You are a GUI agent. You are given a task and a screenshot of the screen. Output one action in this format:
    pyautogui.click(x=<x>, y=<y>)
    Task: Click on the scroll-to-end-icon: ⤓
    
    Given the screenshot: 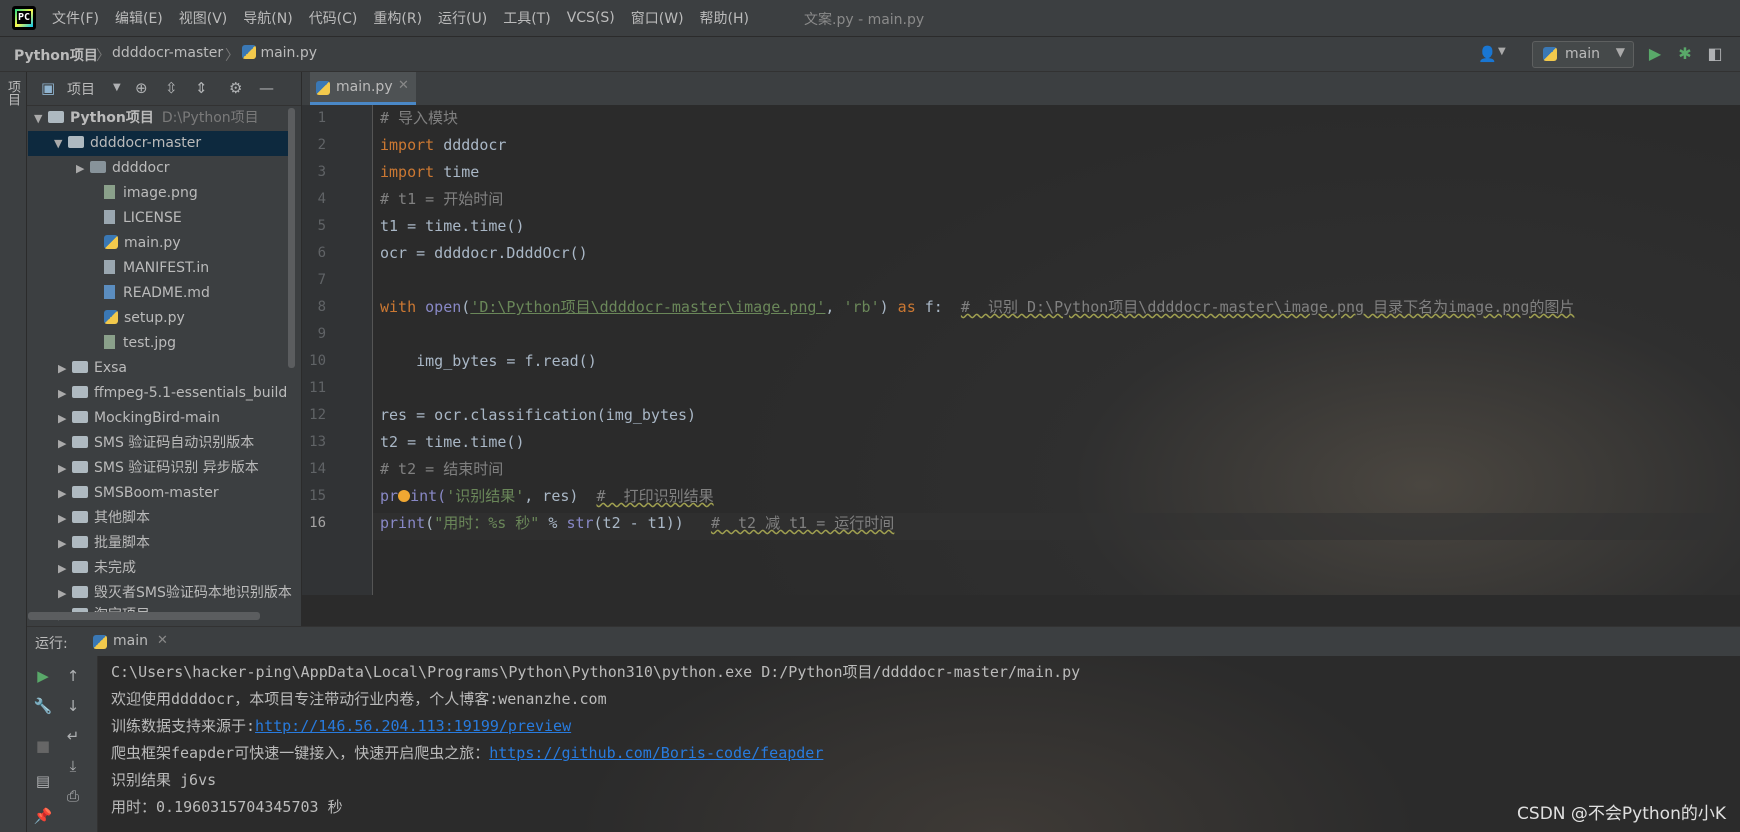 What is the action you would take?
    pyautogui.click(x=73, y=766)
    